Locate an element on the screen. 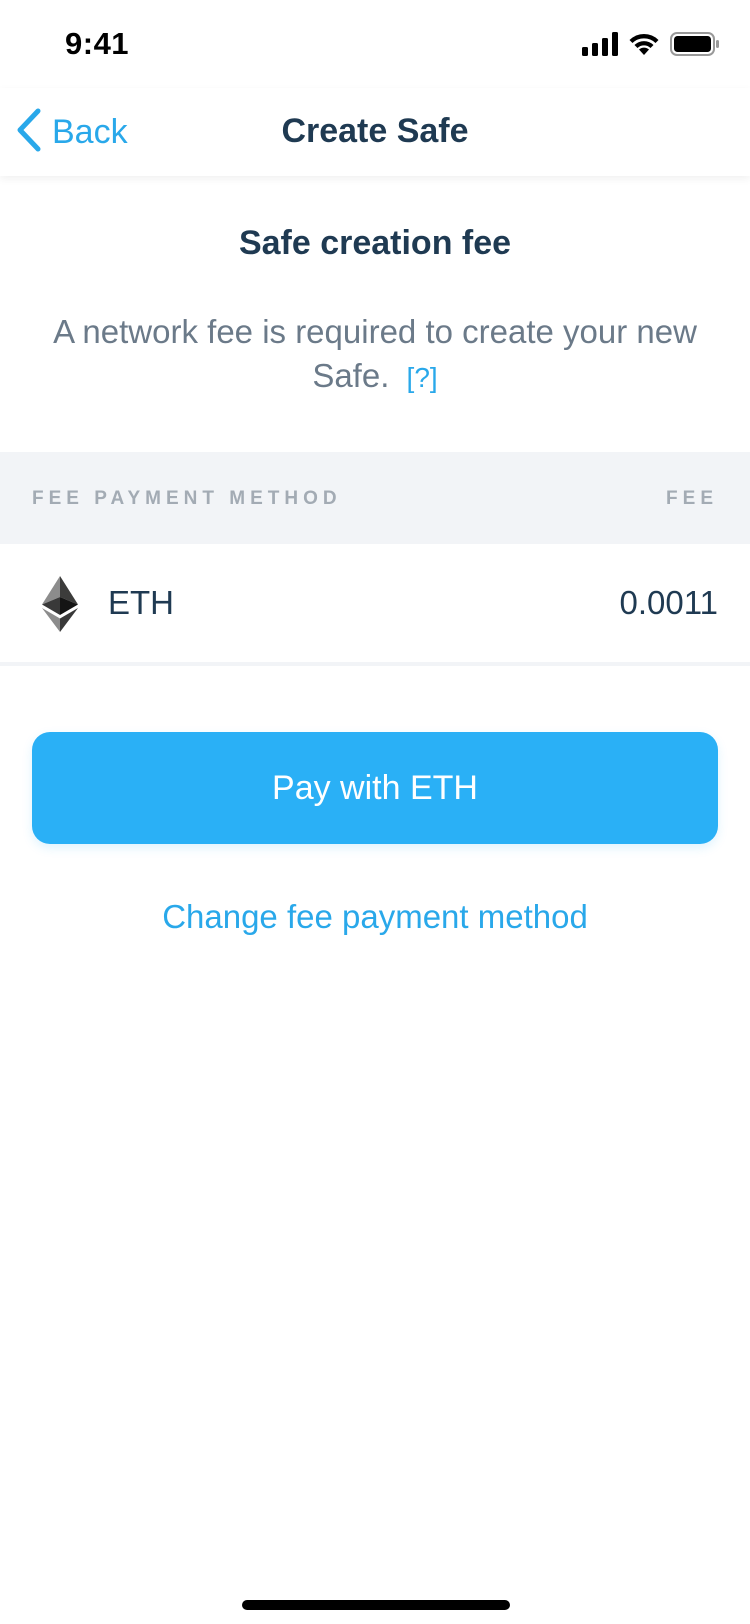 The height and width of the screenshot is (1624, 750). fee-row-eth: ETH 0.0011 is located at coordinates (375, 605).